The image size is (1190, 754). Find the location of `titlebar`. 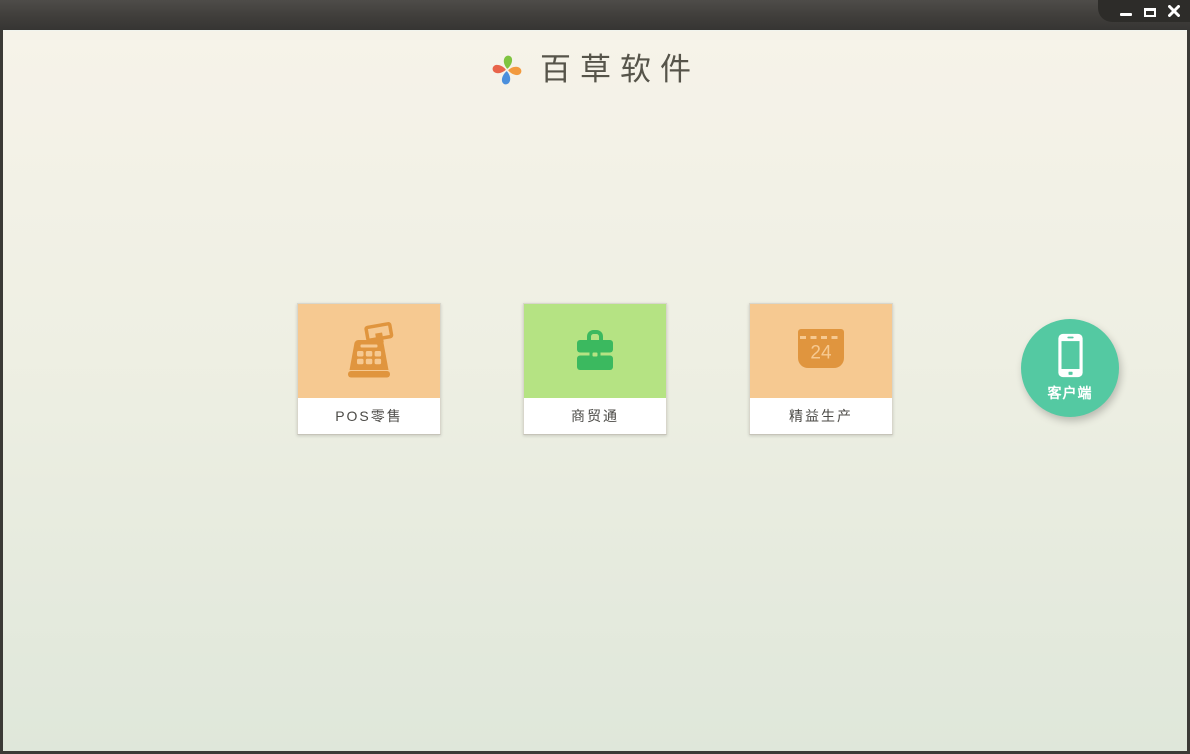

titlebar is located at coordinates (595, 15).